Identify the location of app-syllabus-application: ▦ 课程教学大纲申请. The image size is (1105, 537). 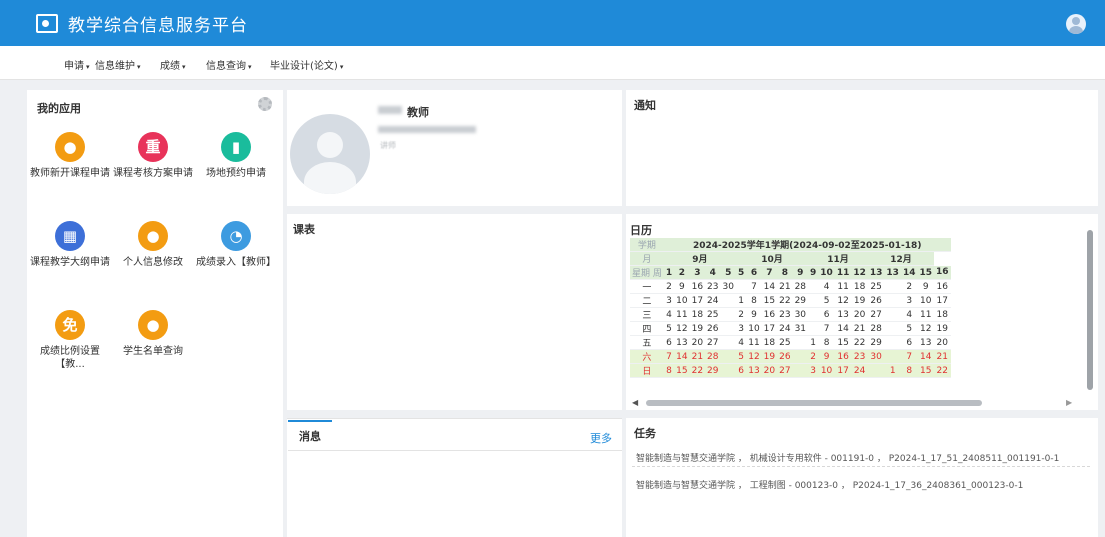
(70, 245).